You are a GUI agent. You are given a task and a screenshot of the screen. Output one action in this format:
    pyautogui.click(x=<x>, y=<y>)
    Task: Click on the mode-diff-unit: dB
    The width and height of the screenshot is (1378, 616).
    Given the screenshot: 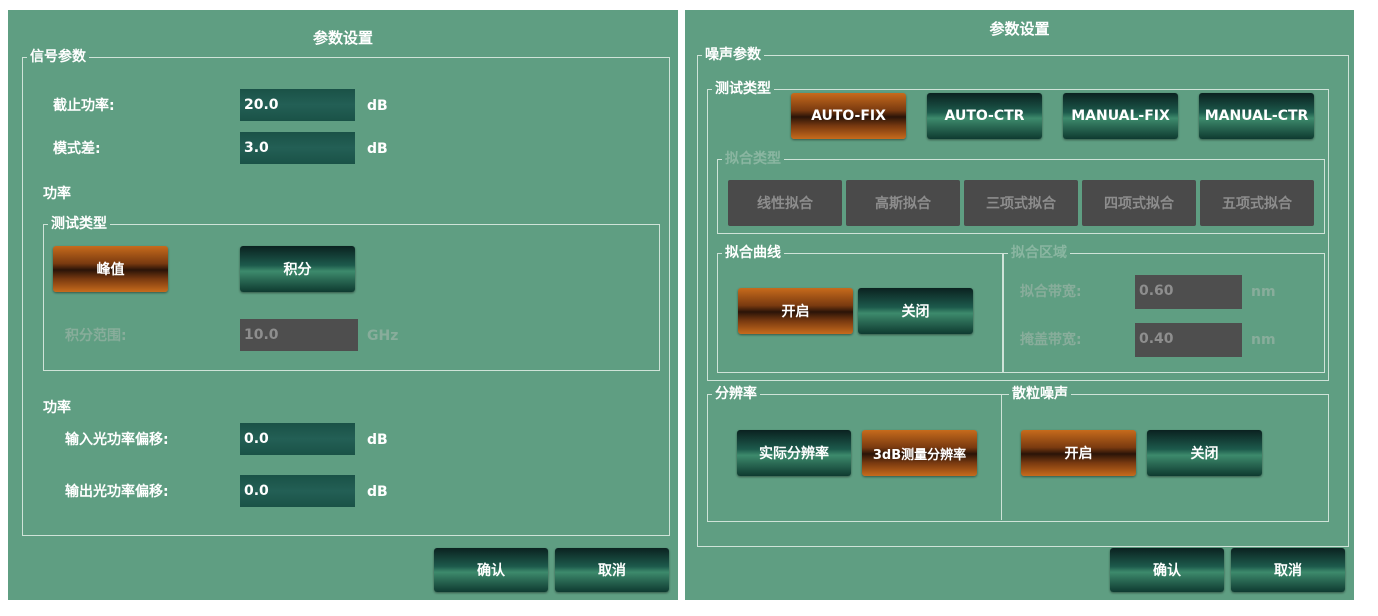 What is the action you would take?
    pyautogui.click(x=377, y=149)
    